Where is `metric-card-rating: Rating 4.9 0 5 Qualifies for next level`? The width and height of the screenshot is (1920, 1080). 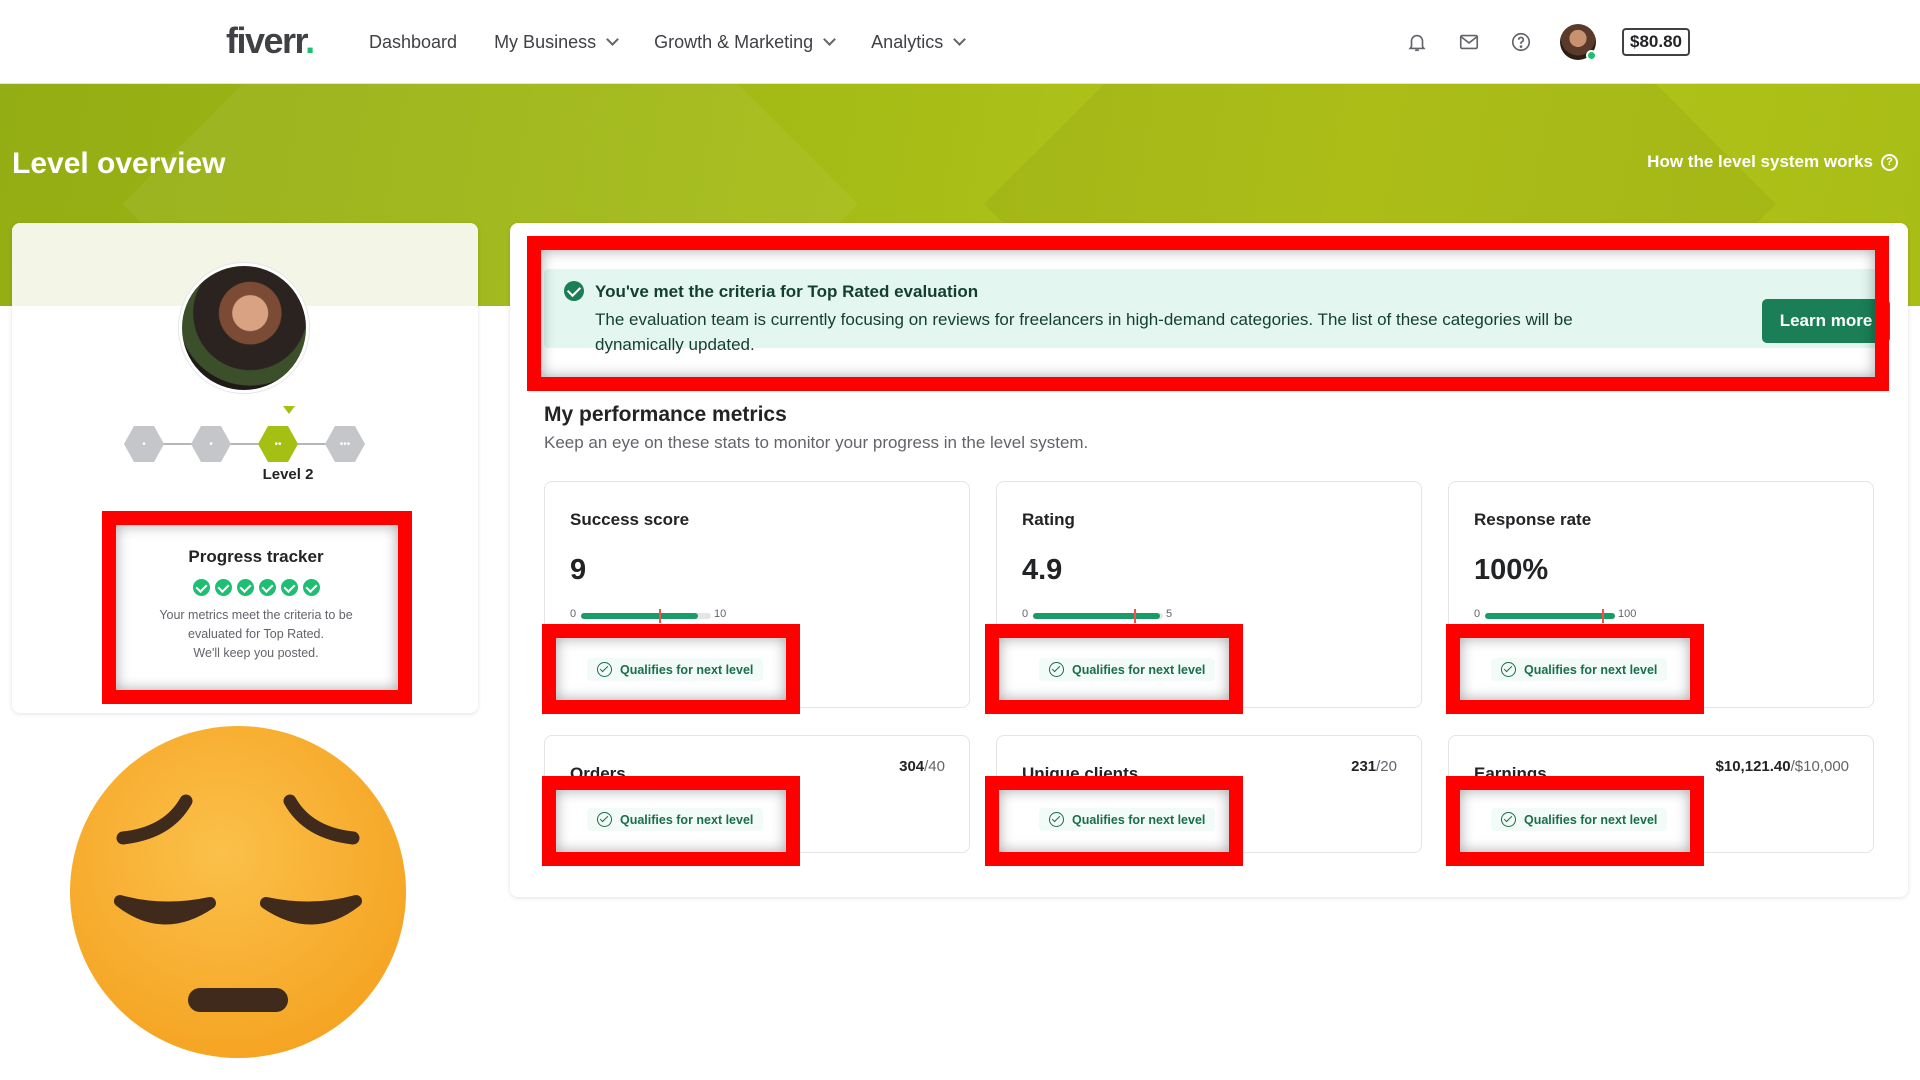 metric-card-rating: Rating 4.9 0 5 Qualifies for next level is located at coordinates (1209, 594).